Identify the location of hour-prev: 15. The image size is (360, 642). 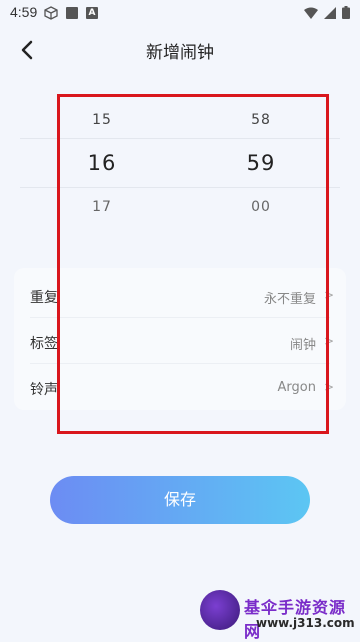
(102, 120).